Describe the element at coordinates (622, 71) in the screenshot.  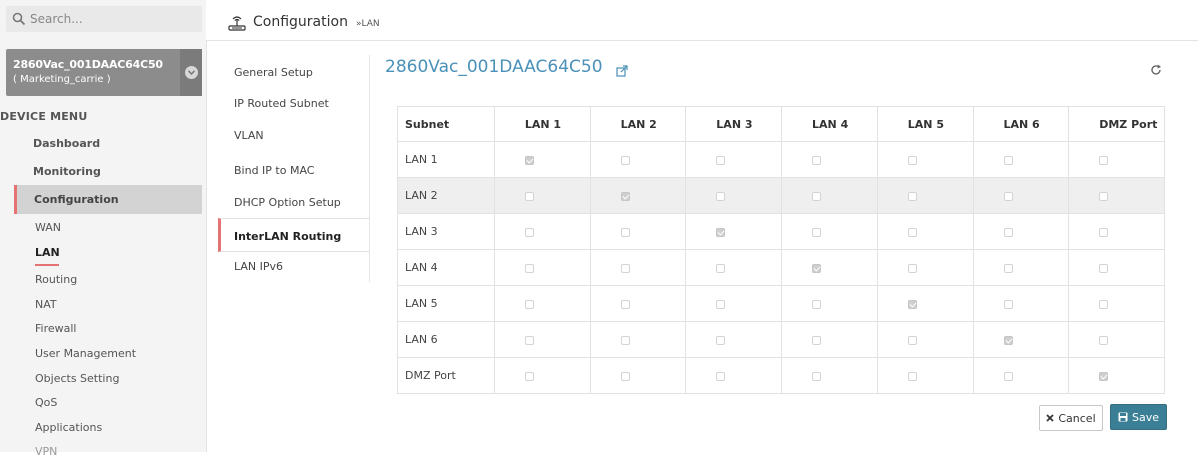
I see `external-link-icon` at that location.